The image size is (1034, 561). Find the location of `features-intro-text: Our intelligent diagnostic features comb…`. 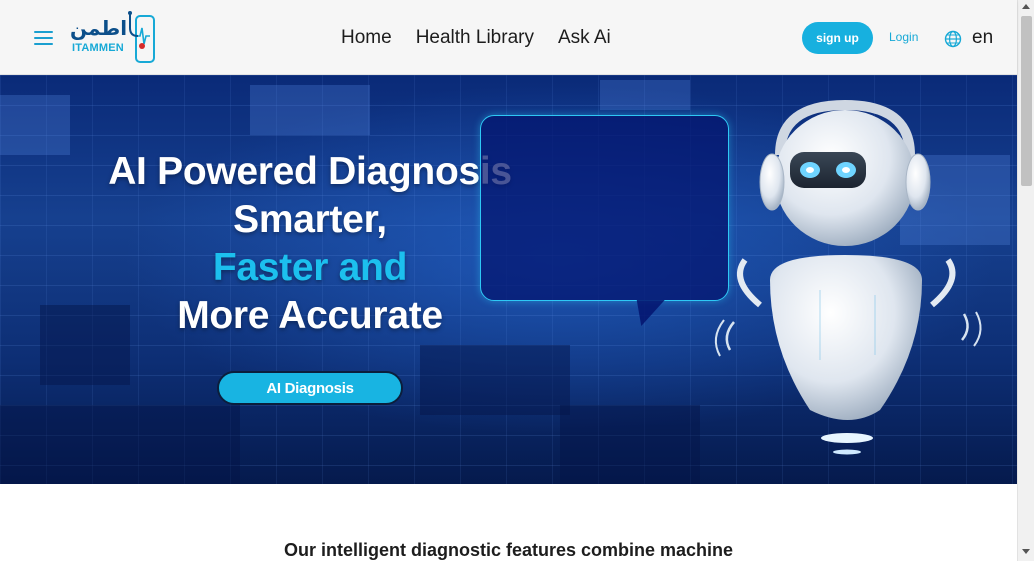

features-intro-text: Our intelligent diagnostic features comb… is located at coordinates (508, 550).